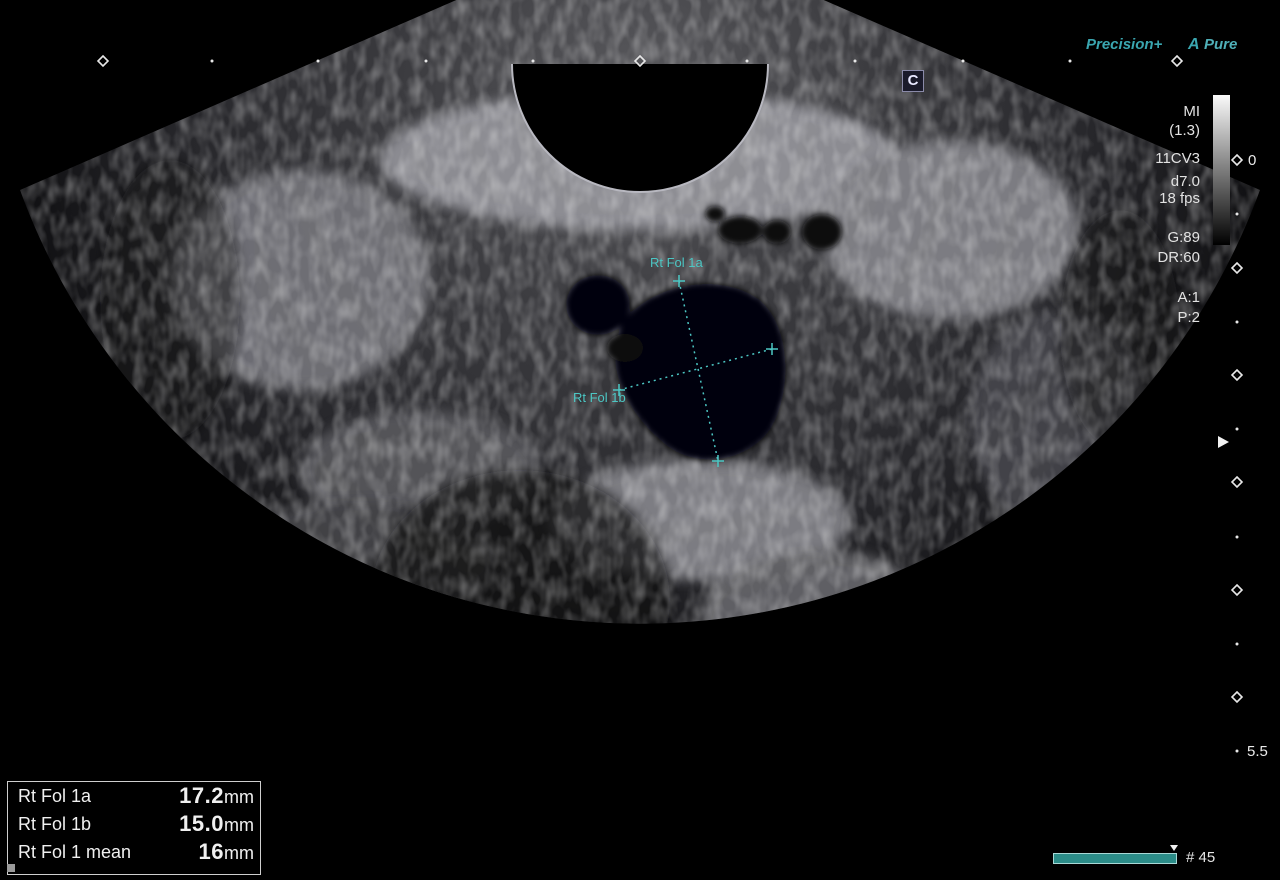 The width and height of the screenshot is (1280, 880). What do you see at coordinates (201, 823) in the screenshot?
I see `measurement-value: 15.0` at bounding box center [201, 823].